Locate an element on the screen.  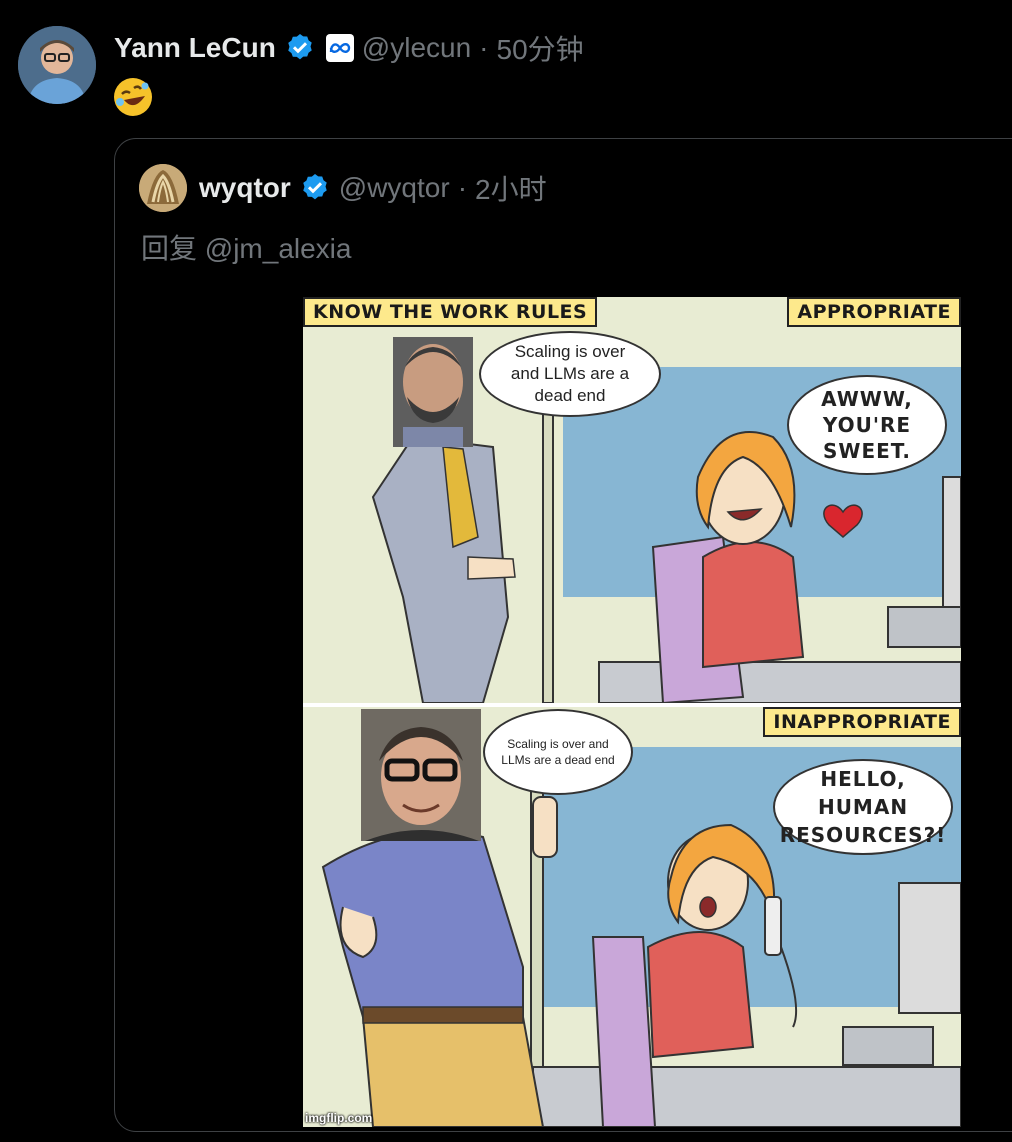
quoted-timestamp: 2小时 is located at coordinates (511, 188).